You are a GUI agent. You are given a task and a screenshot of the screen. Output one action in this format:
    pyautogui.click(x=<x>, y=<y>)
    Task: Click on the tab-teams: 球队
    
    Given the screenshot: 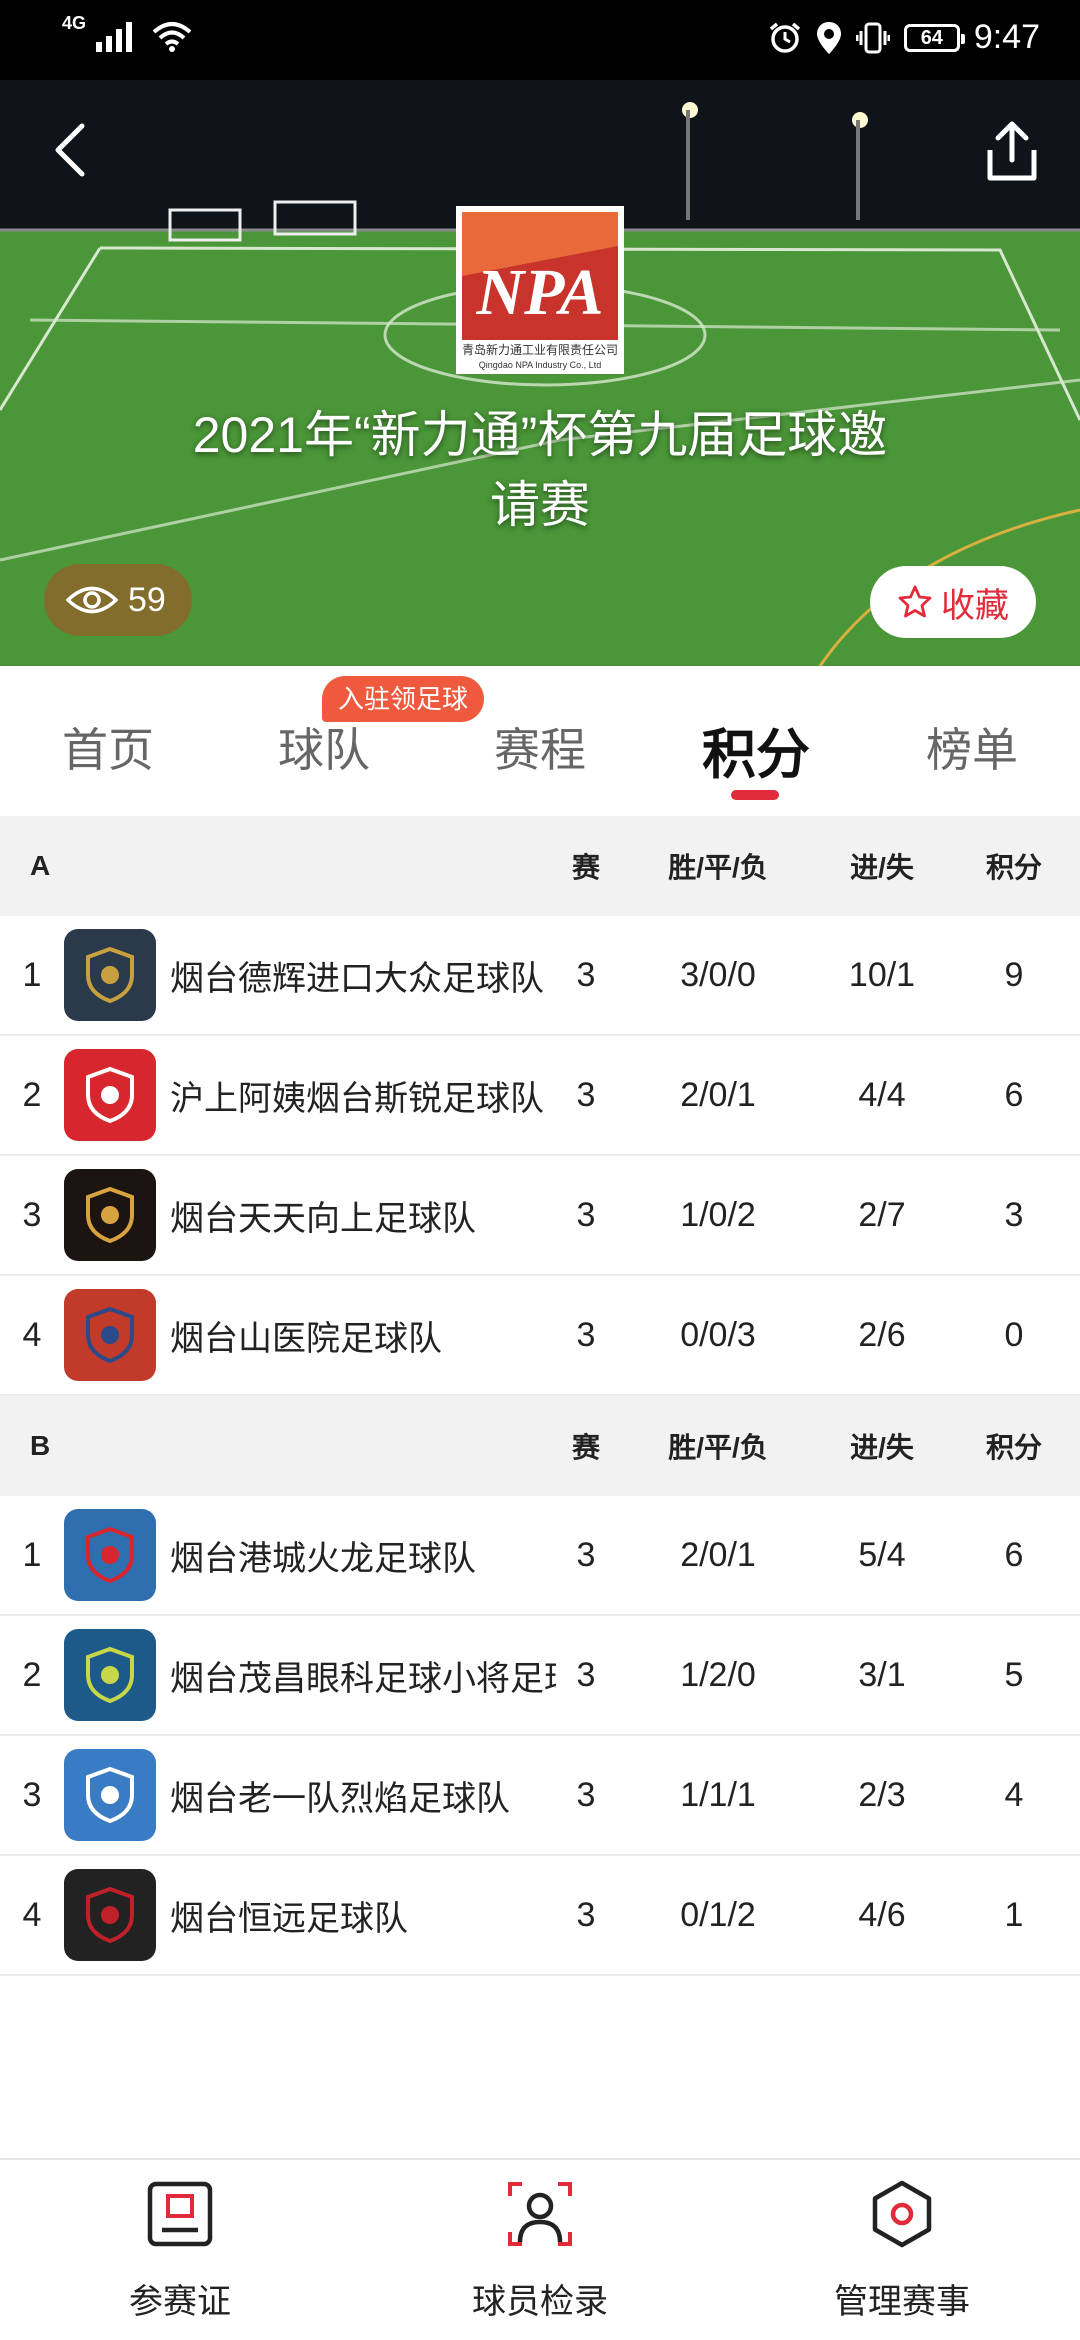 What is the action you would take?
    pyautogui.click(x=324, y=747)
    